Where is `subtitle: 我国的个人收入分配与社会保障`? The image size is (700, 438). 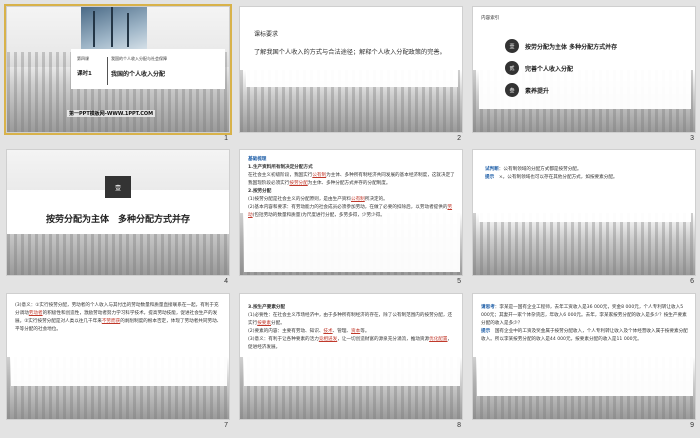
subtitle: 我国的个人收入分配与社会保障 is located at coordinates (139, 58).